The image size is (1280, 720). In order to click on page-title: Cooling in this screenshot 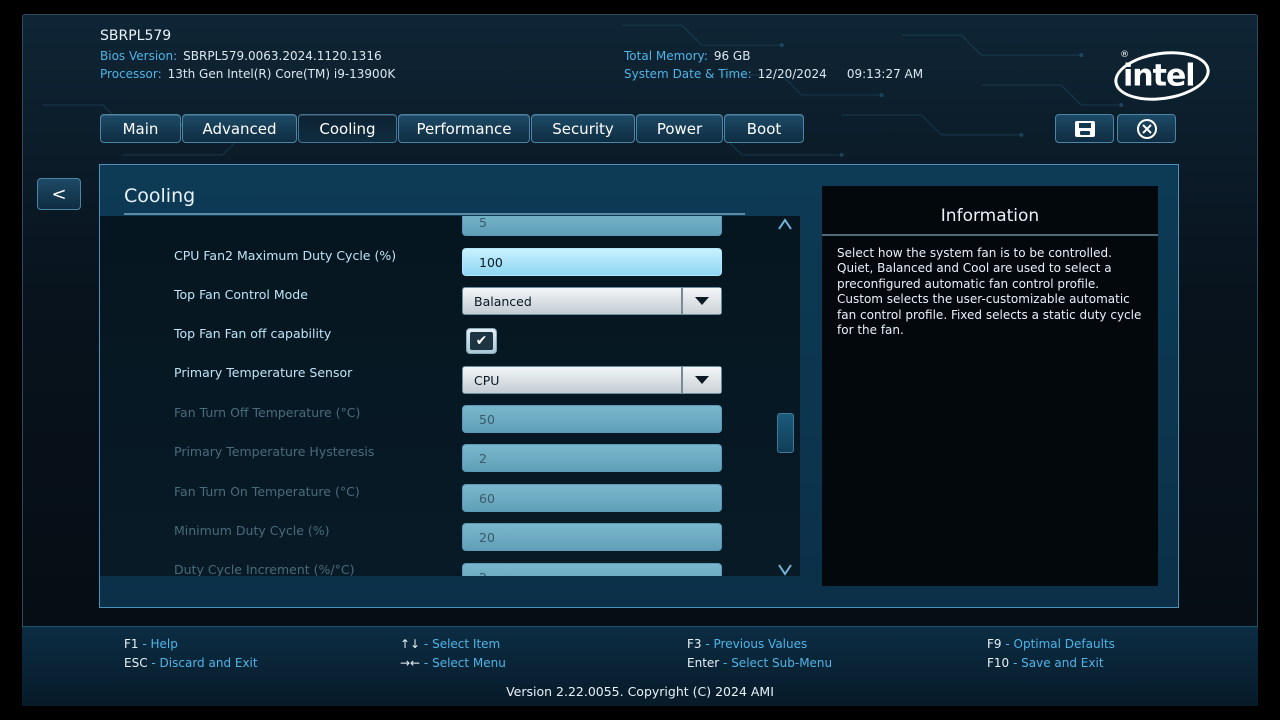, I will do `click(160, 196)`.